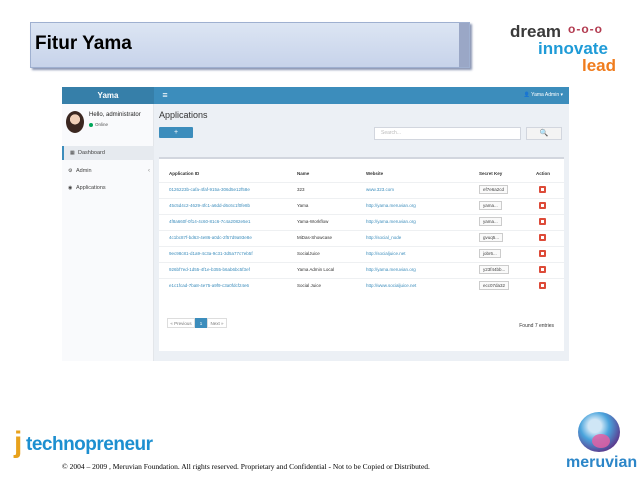  Describe the element at coordinates (149, 171) in the screenshot. I see `chevron-left-icon: ‹` at that location.